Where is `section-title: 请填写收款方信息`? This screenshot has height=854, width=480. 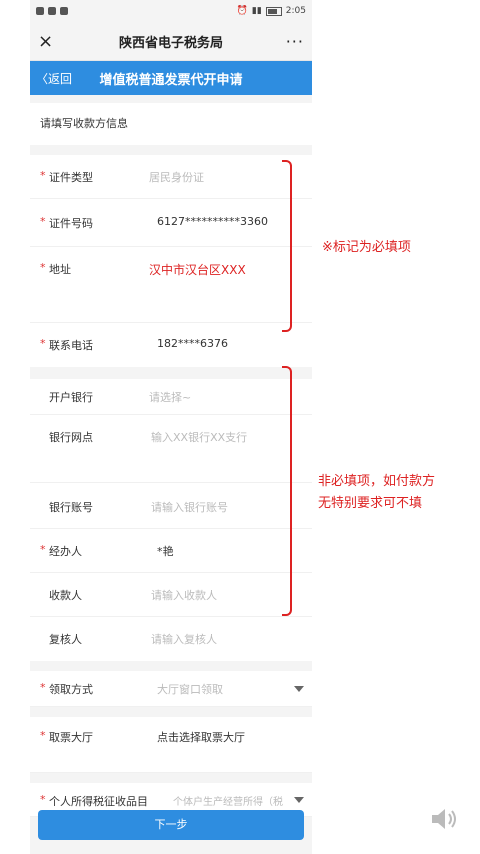
section-title: 请填写收款方信息 is located at coordinates (171, 124).